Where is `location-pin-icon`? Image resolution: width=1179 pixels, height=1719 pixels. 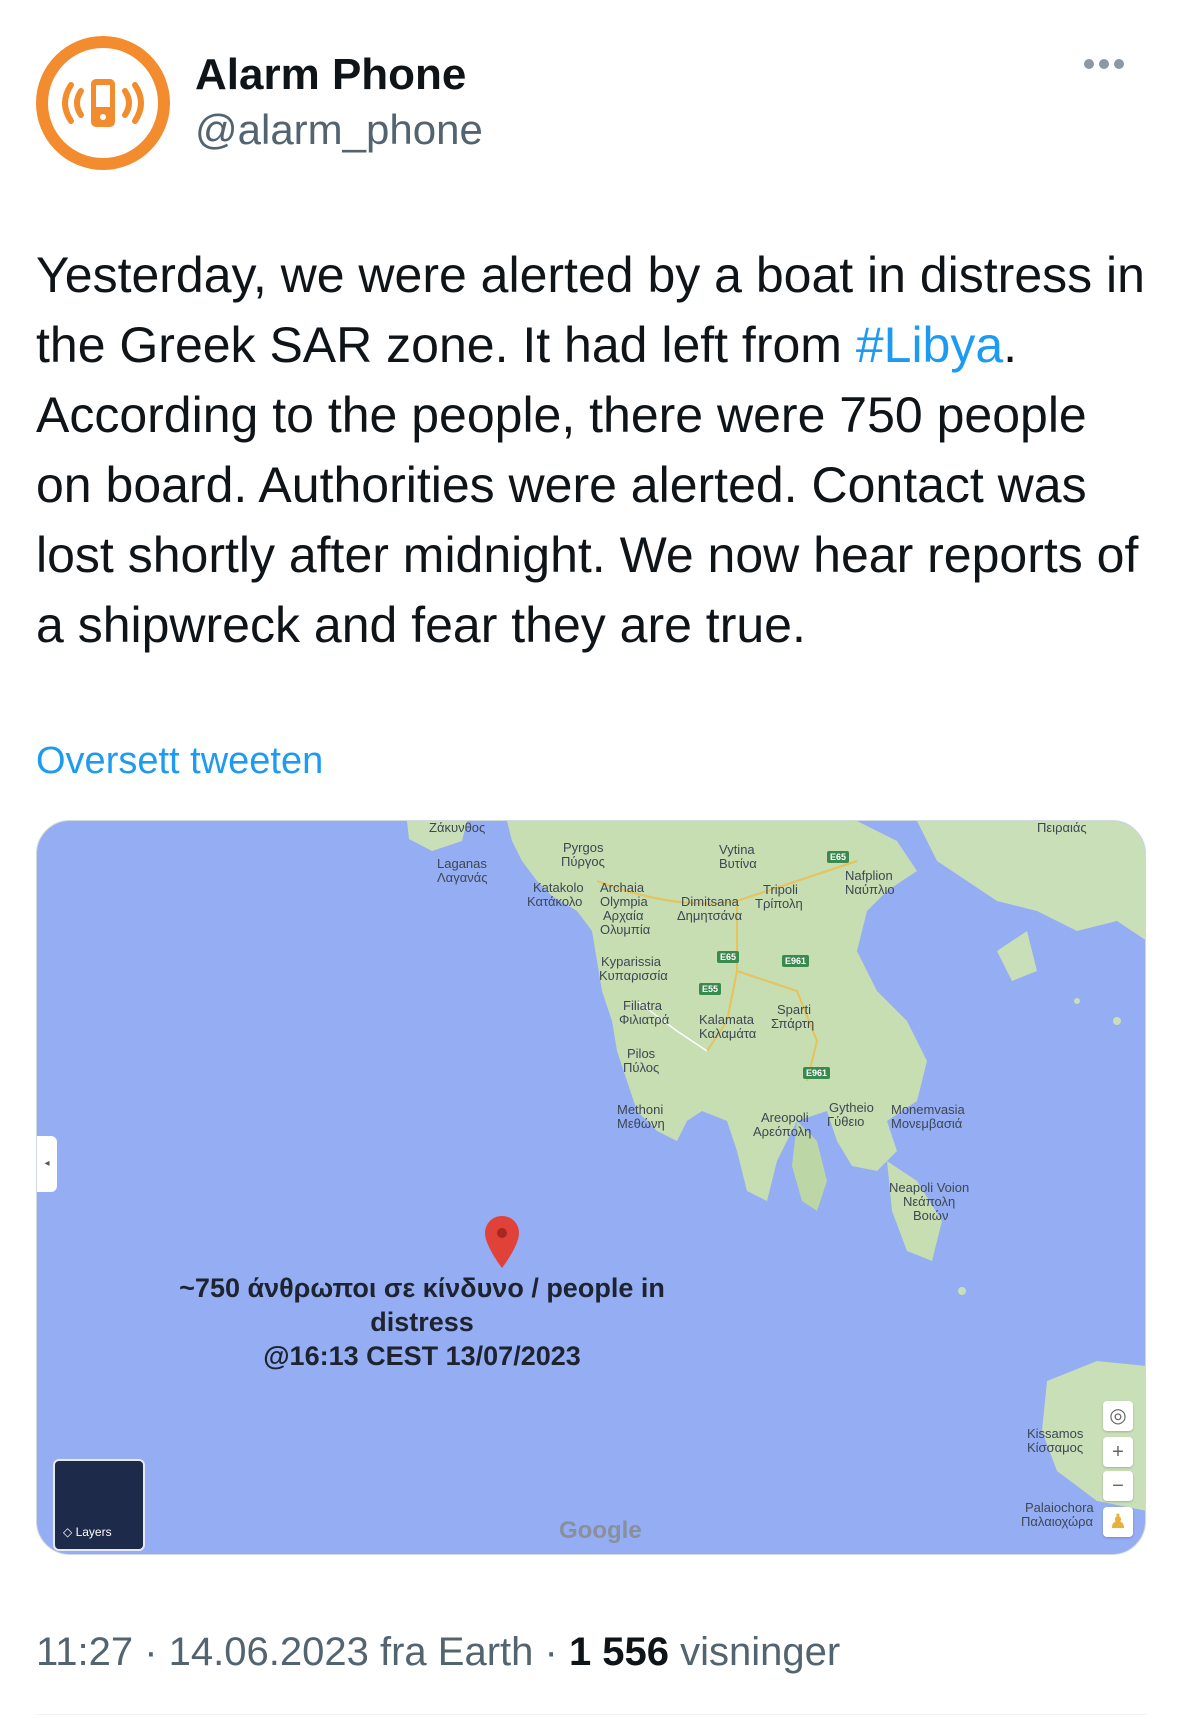 location-pin-icon is located at coordinates (502, 1242).